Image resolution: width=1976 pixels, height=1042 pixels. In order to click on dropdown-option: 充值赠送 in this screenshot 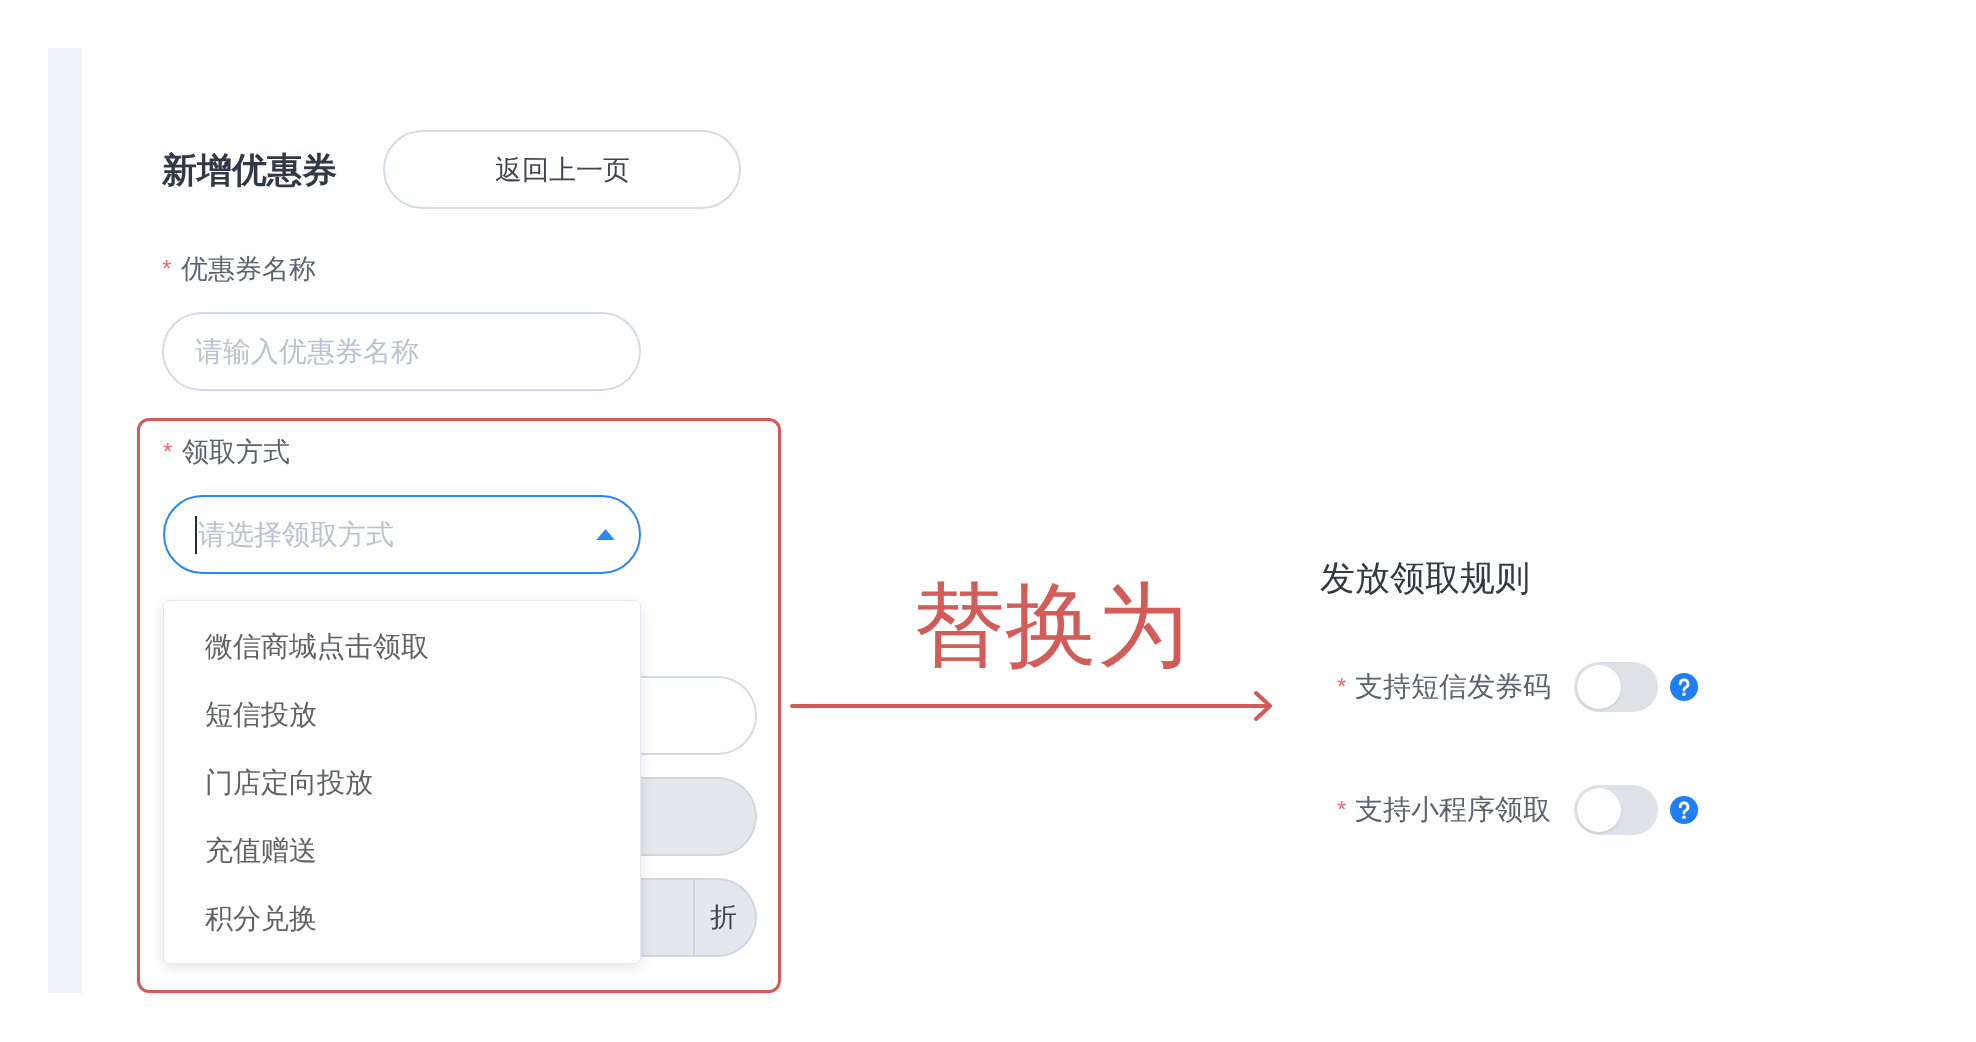, I will do `click(402, 851)`.